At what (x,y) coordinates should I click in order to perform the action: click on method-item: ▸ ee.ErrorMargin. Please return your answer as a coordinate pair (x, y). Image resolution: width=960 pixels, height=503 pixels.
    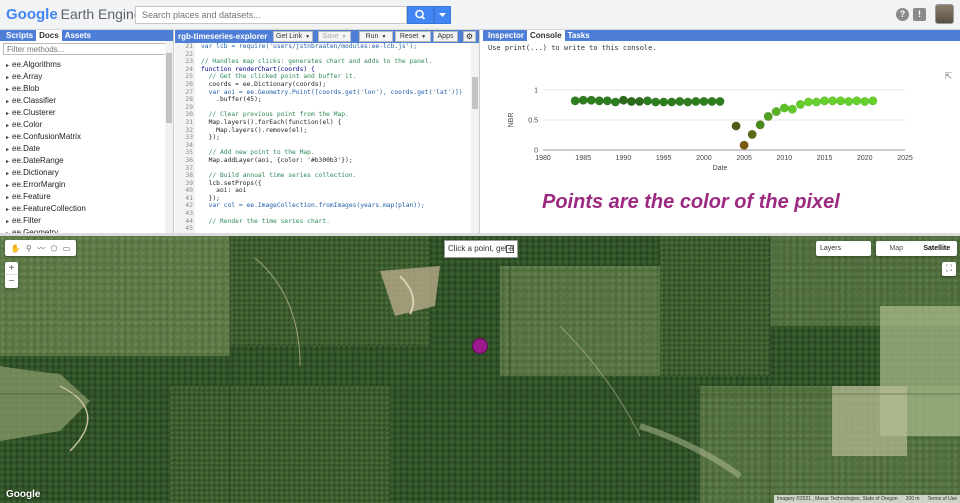
    Looking at the image, I should click on (82, 185).